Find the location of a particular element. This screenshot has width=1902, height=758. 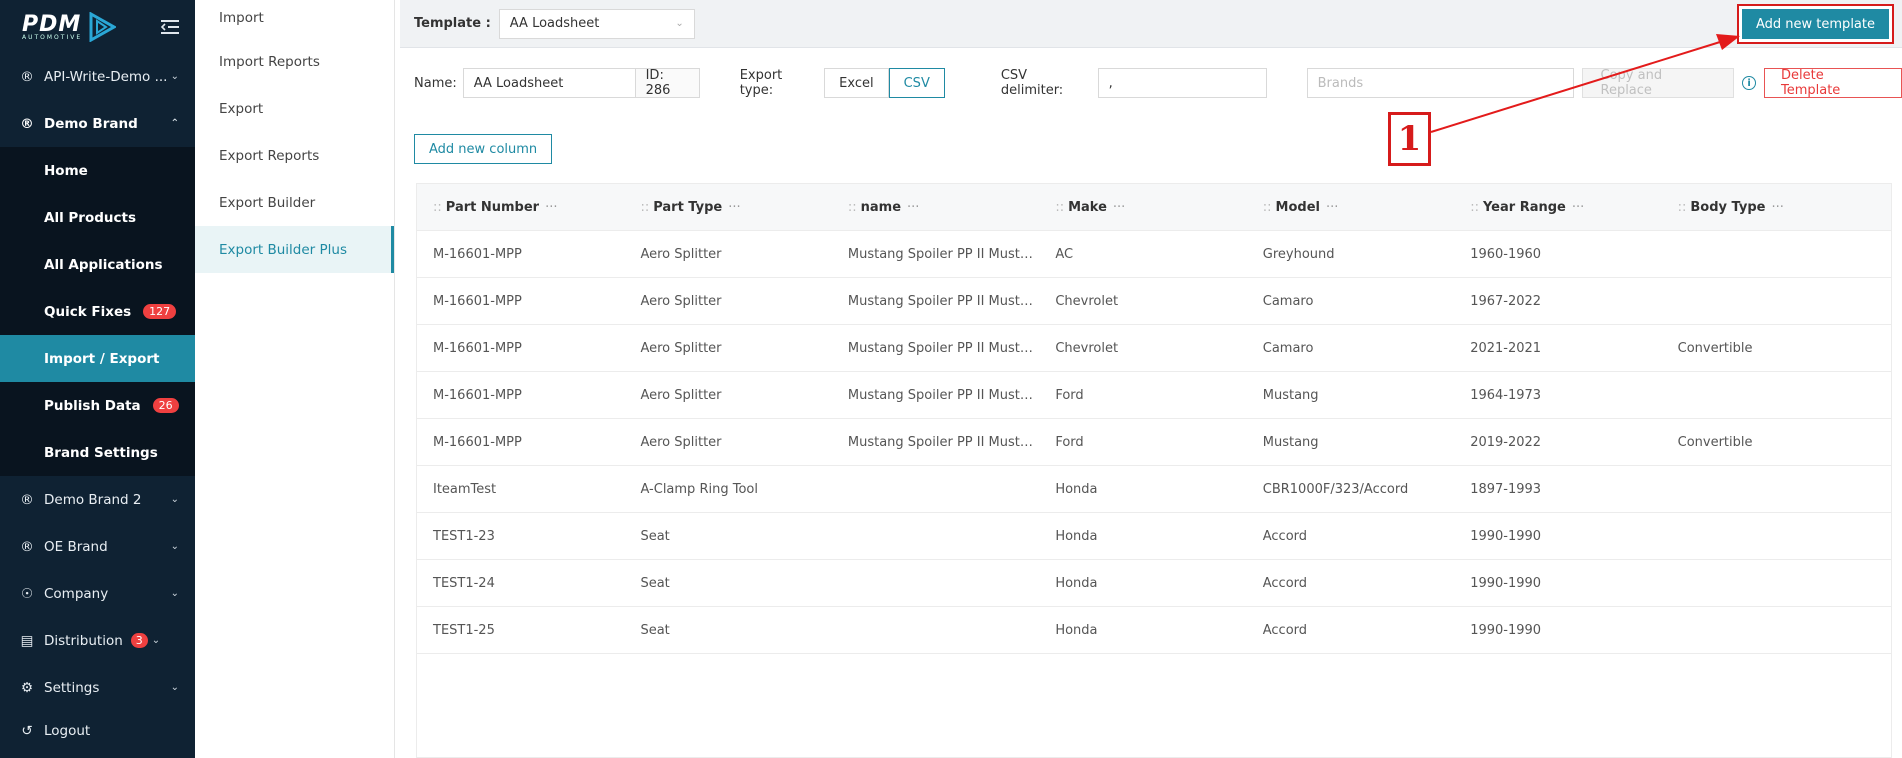

export-type-label: Export type: is located at coordinates (761, 83).